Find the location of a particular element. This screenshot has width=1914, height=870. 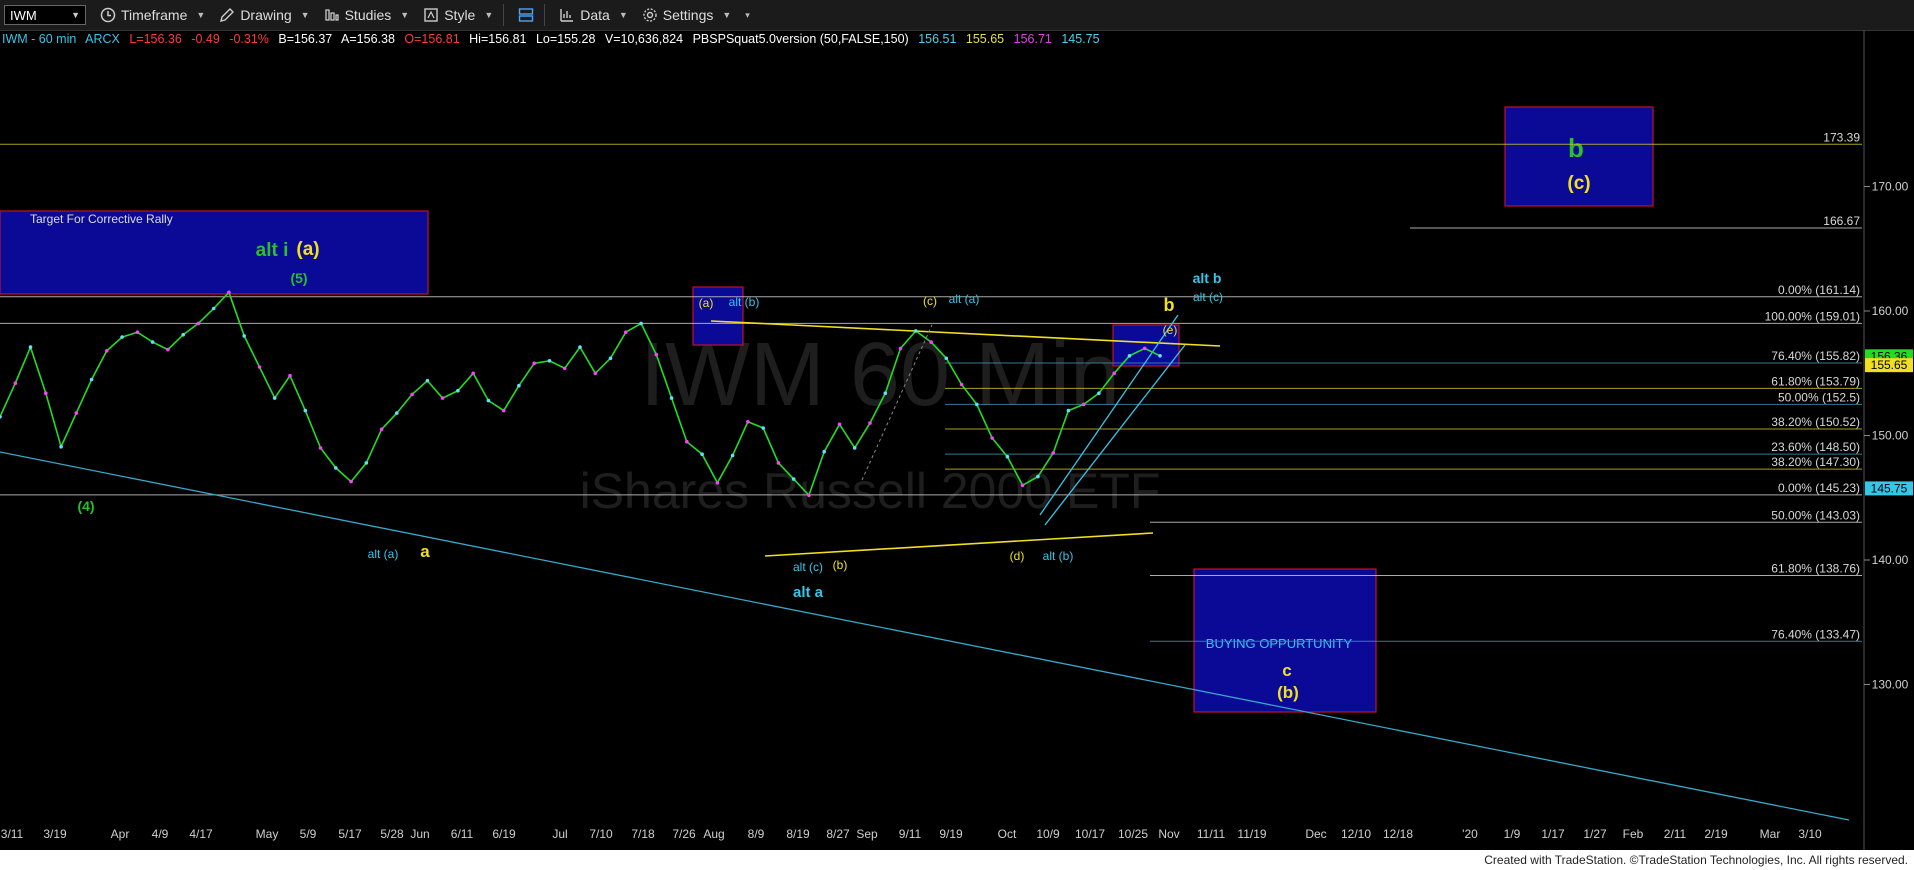

x-tick-label: 7/18 is located at coordinates (643, 834).